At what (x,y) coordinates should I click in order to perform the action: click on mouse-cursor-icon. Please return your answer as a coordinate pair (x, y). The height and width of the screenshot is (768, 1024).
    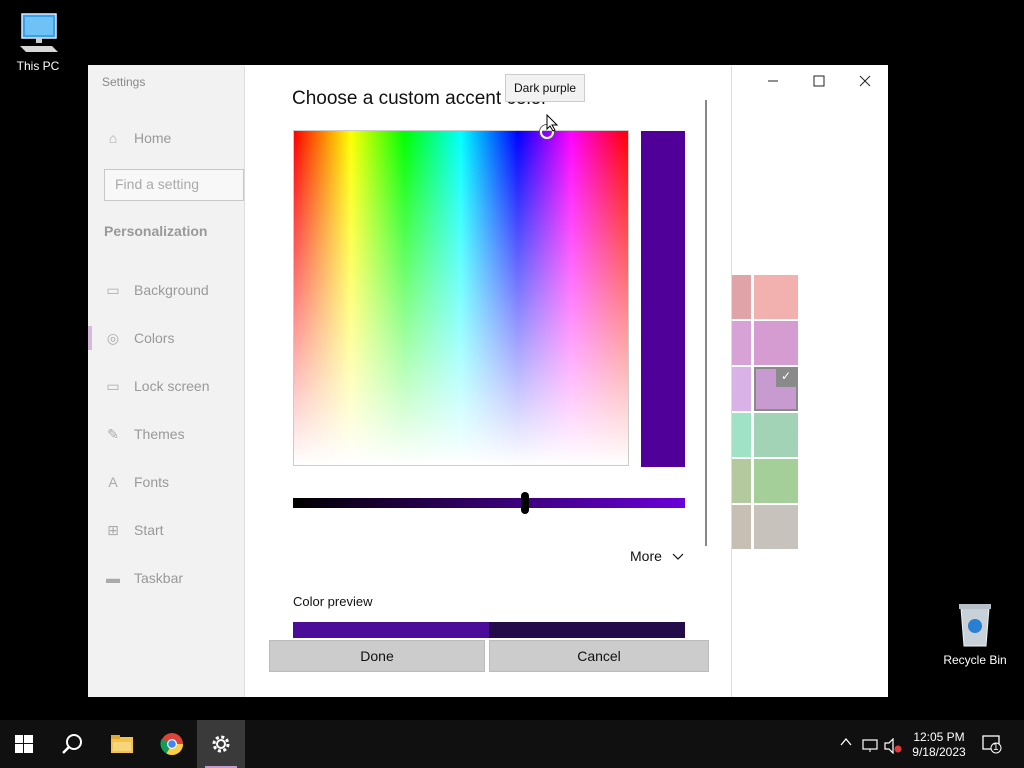
    Looking at the image, I should click on (552, 123).